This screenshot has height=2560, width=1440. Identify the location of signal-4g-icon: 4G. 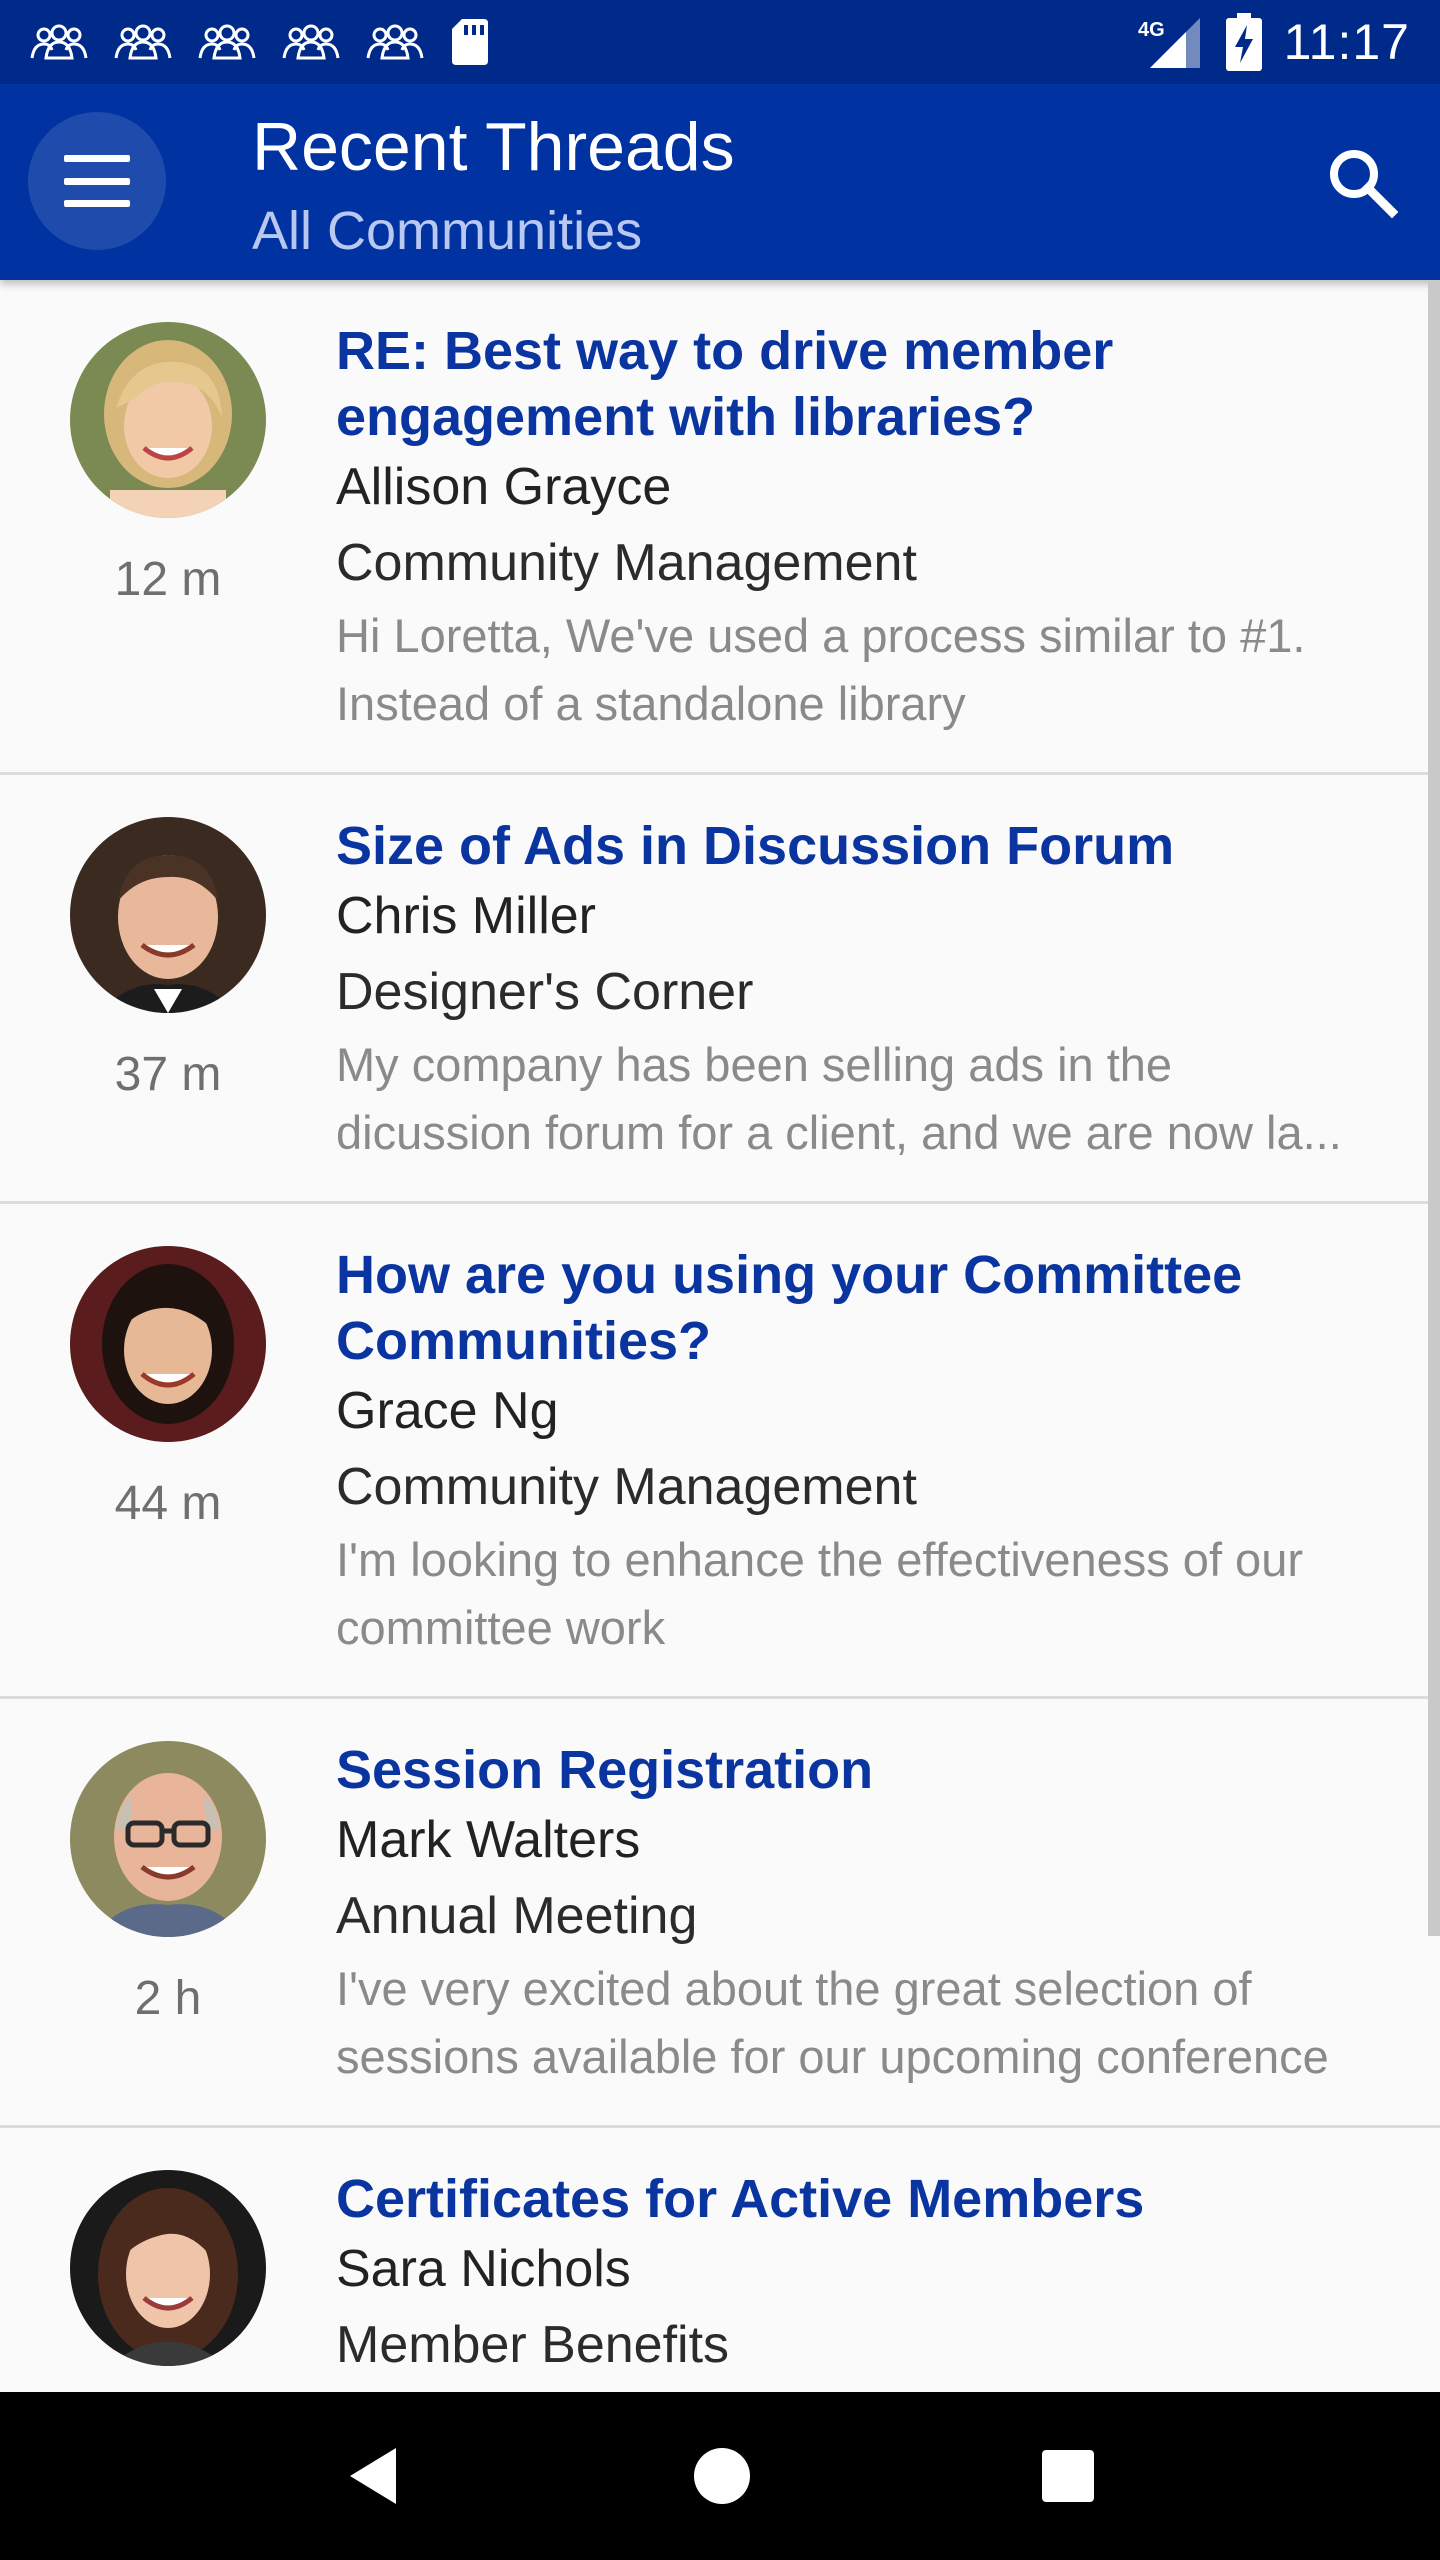
(1169, 43).